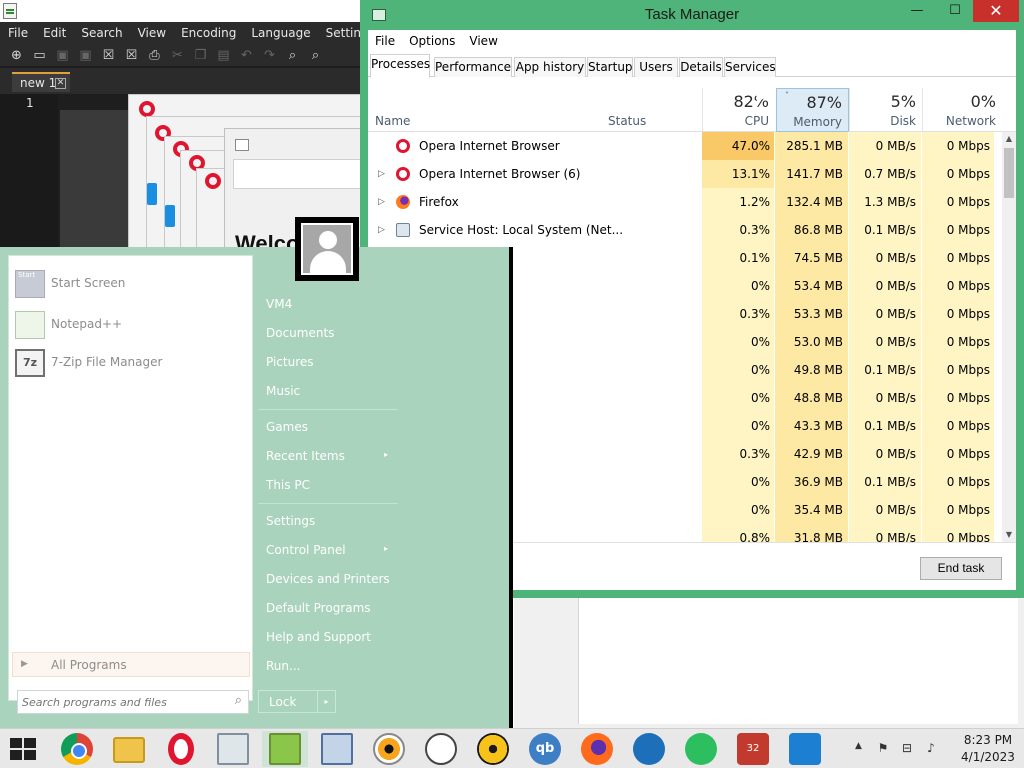 This screenshot has height=768, width=1024. Describe the element at coordinates (812, 110) in the screenshot. I see `column-header-memory: ˅ 87% Memory` at that location.